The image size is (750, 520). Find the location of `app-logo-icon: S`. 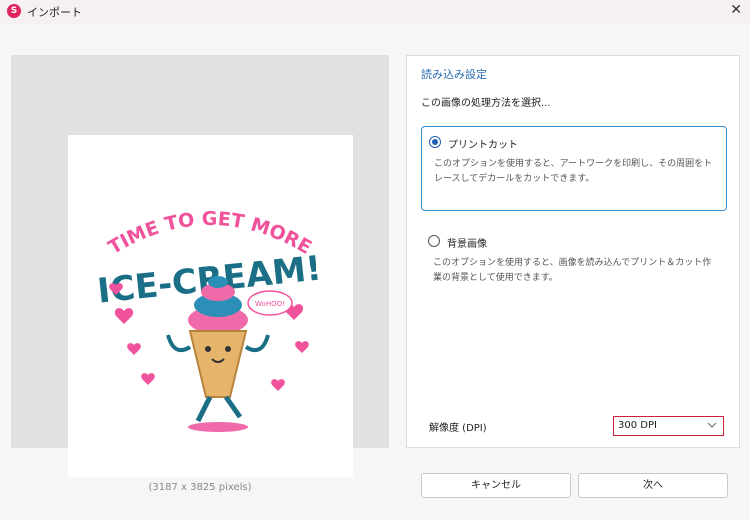

app-logo-icon: S is located at coordinates (14, 11).